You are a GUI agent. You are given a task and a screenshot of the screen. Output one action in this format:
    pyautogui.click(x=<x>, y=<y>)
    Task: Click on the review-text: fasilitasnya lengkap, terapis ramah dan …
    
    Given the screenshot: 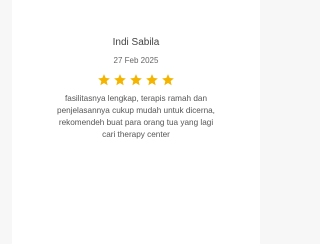 What is the action you would take?
    pyautogui.click(x=136, y=116)
    